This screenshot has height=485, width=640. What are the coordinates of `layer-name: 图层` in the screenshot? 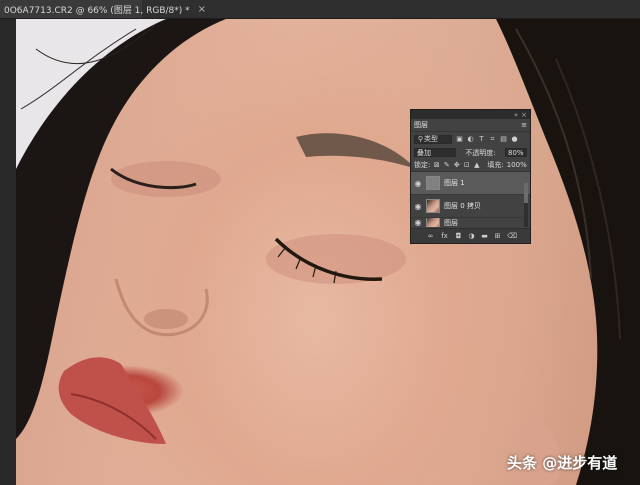 It's located at (451, 222).